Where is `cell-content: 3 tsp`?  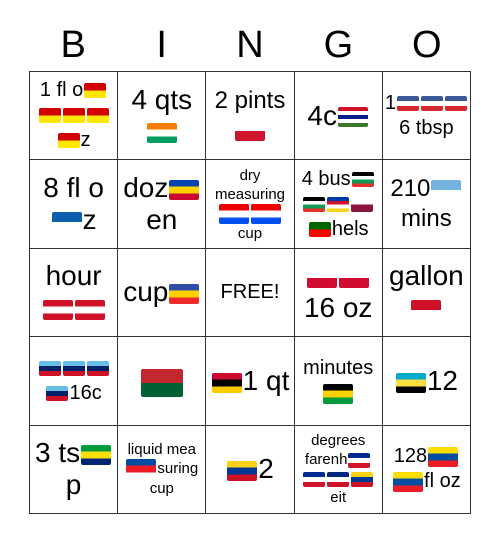 cell-content: 3 tsp is located at coordinates (73, 469).